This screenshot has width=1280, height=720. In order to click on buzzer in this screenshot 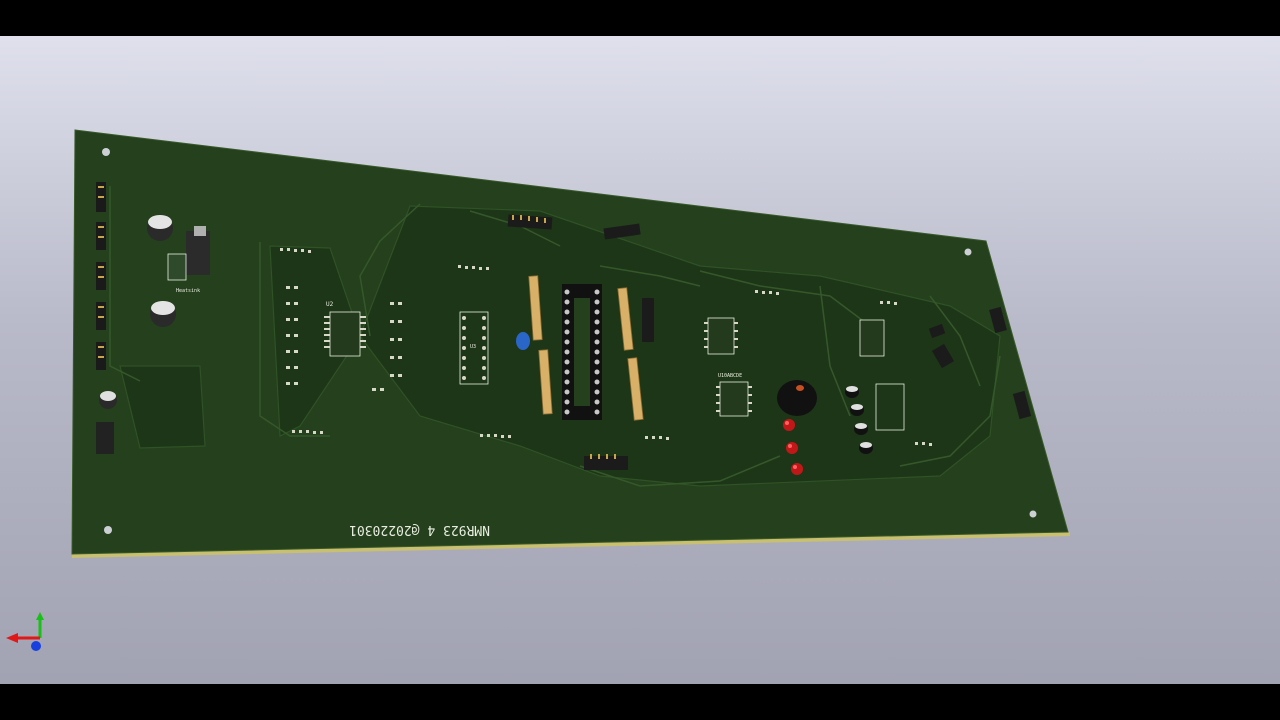, I will do `click(797, 398)`.